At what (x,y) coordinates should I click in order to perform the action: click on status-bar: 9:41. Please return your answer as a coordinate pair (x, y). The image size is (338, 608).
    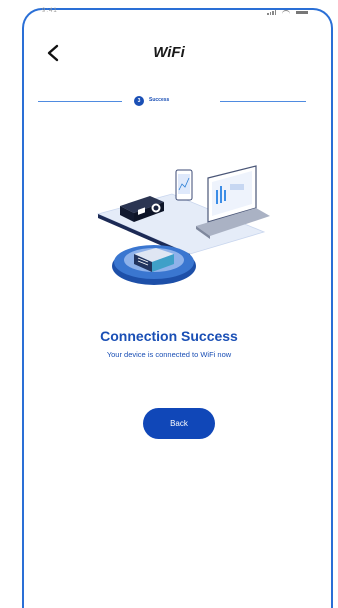
    Looking at the image, I should click on (169, 12).